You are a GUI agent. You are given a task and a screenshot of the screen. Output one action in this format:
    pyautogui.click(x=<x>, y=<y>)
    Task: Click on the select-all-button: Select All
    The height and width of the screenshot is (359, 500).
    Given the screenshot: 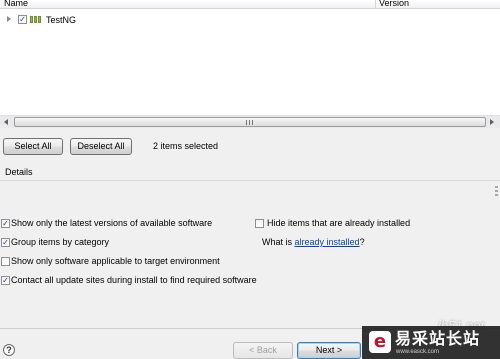 What is the action you would take?
    pyautogui.click(x=33, y=146)
    